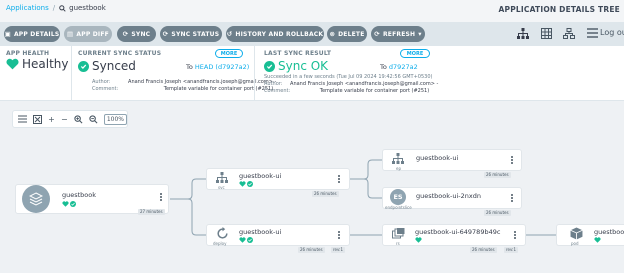 Image resolution: width=624 pixels, height=273 pixels. I want to click on current-sync-header: CURRENT SYNC STATUS, so click(120, 53).